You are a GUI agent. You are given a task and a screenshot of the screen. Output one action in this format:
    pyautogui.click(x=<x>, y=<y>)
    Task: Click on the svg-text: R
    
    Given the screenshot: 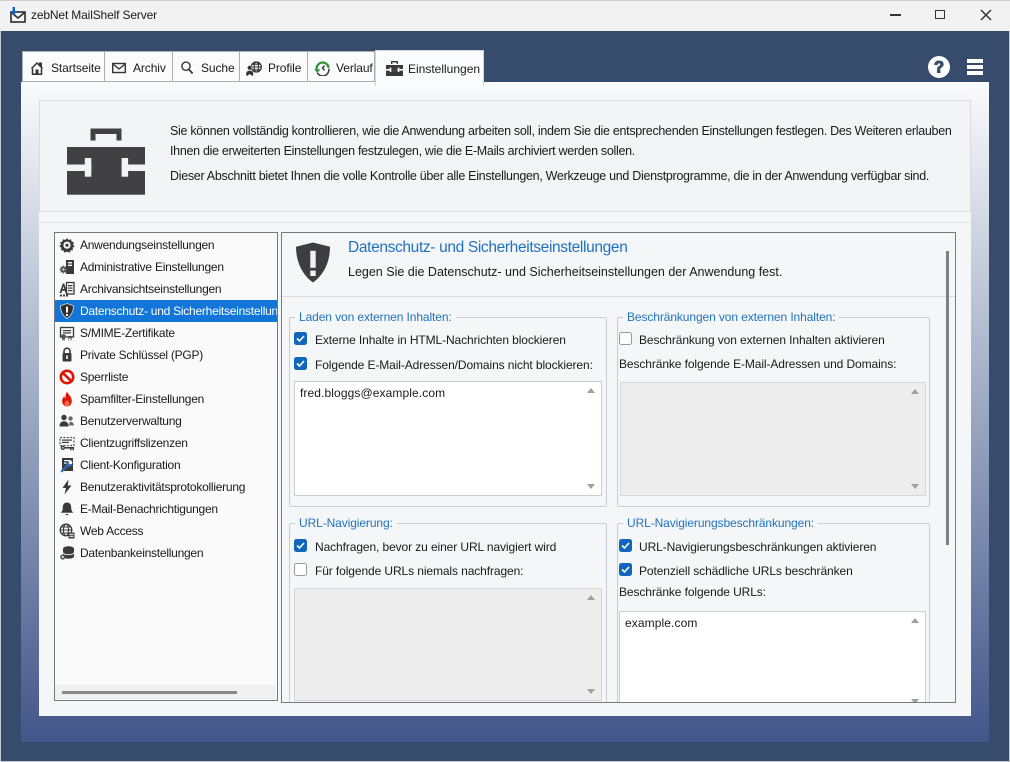 What is the action you would take?
    pyautogui.click(x=70, y=339)
    